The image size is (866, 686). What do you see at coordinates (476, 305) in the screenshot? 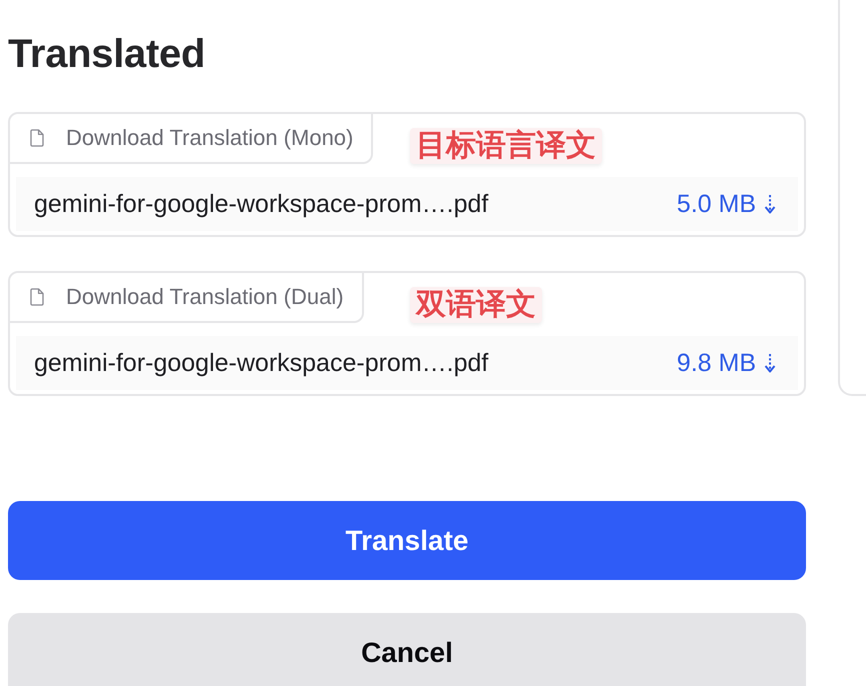
I see `annotation-label: 双语译文` at bounding box center [476, 305].